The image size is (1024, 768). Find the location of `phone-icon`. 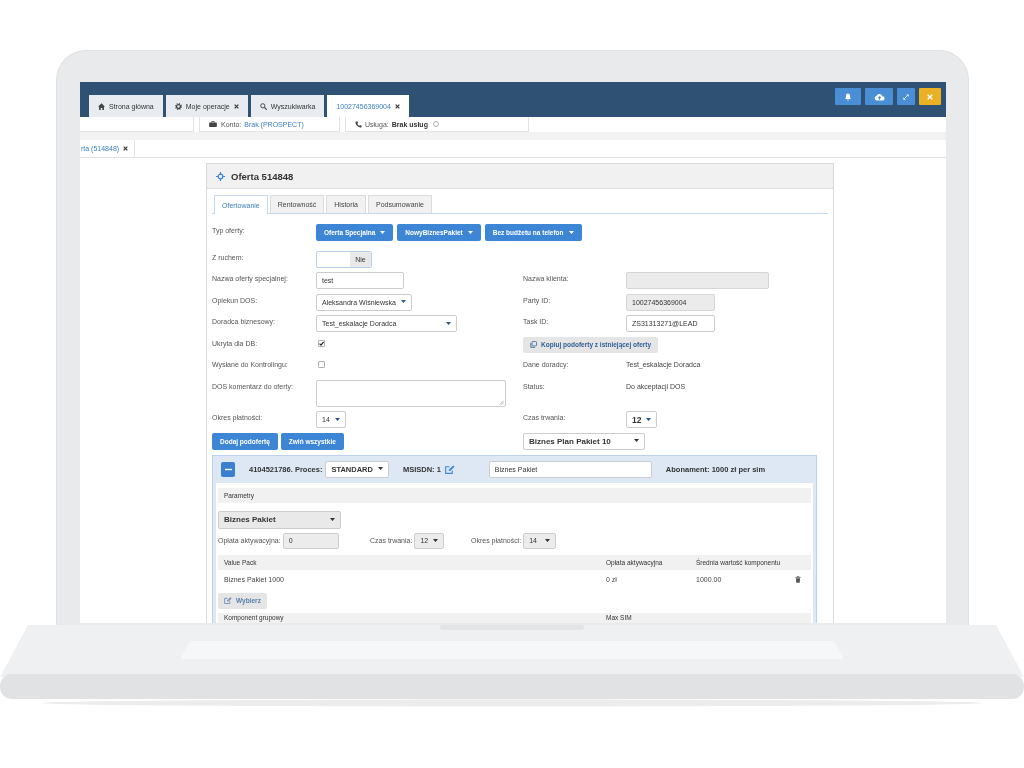

phone-icon is located at coordinates (358, 124).